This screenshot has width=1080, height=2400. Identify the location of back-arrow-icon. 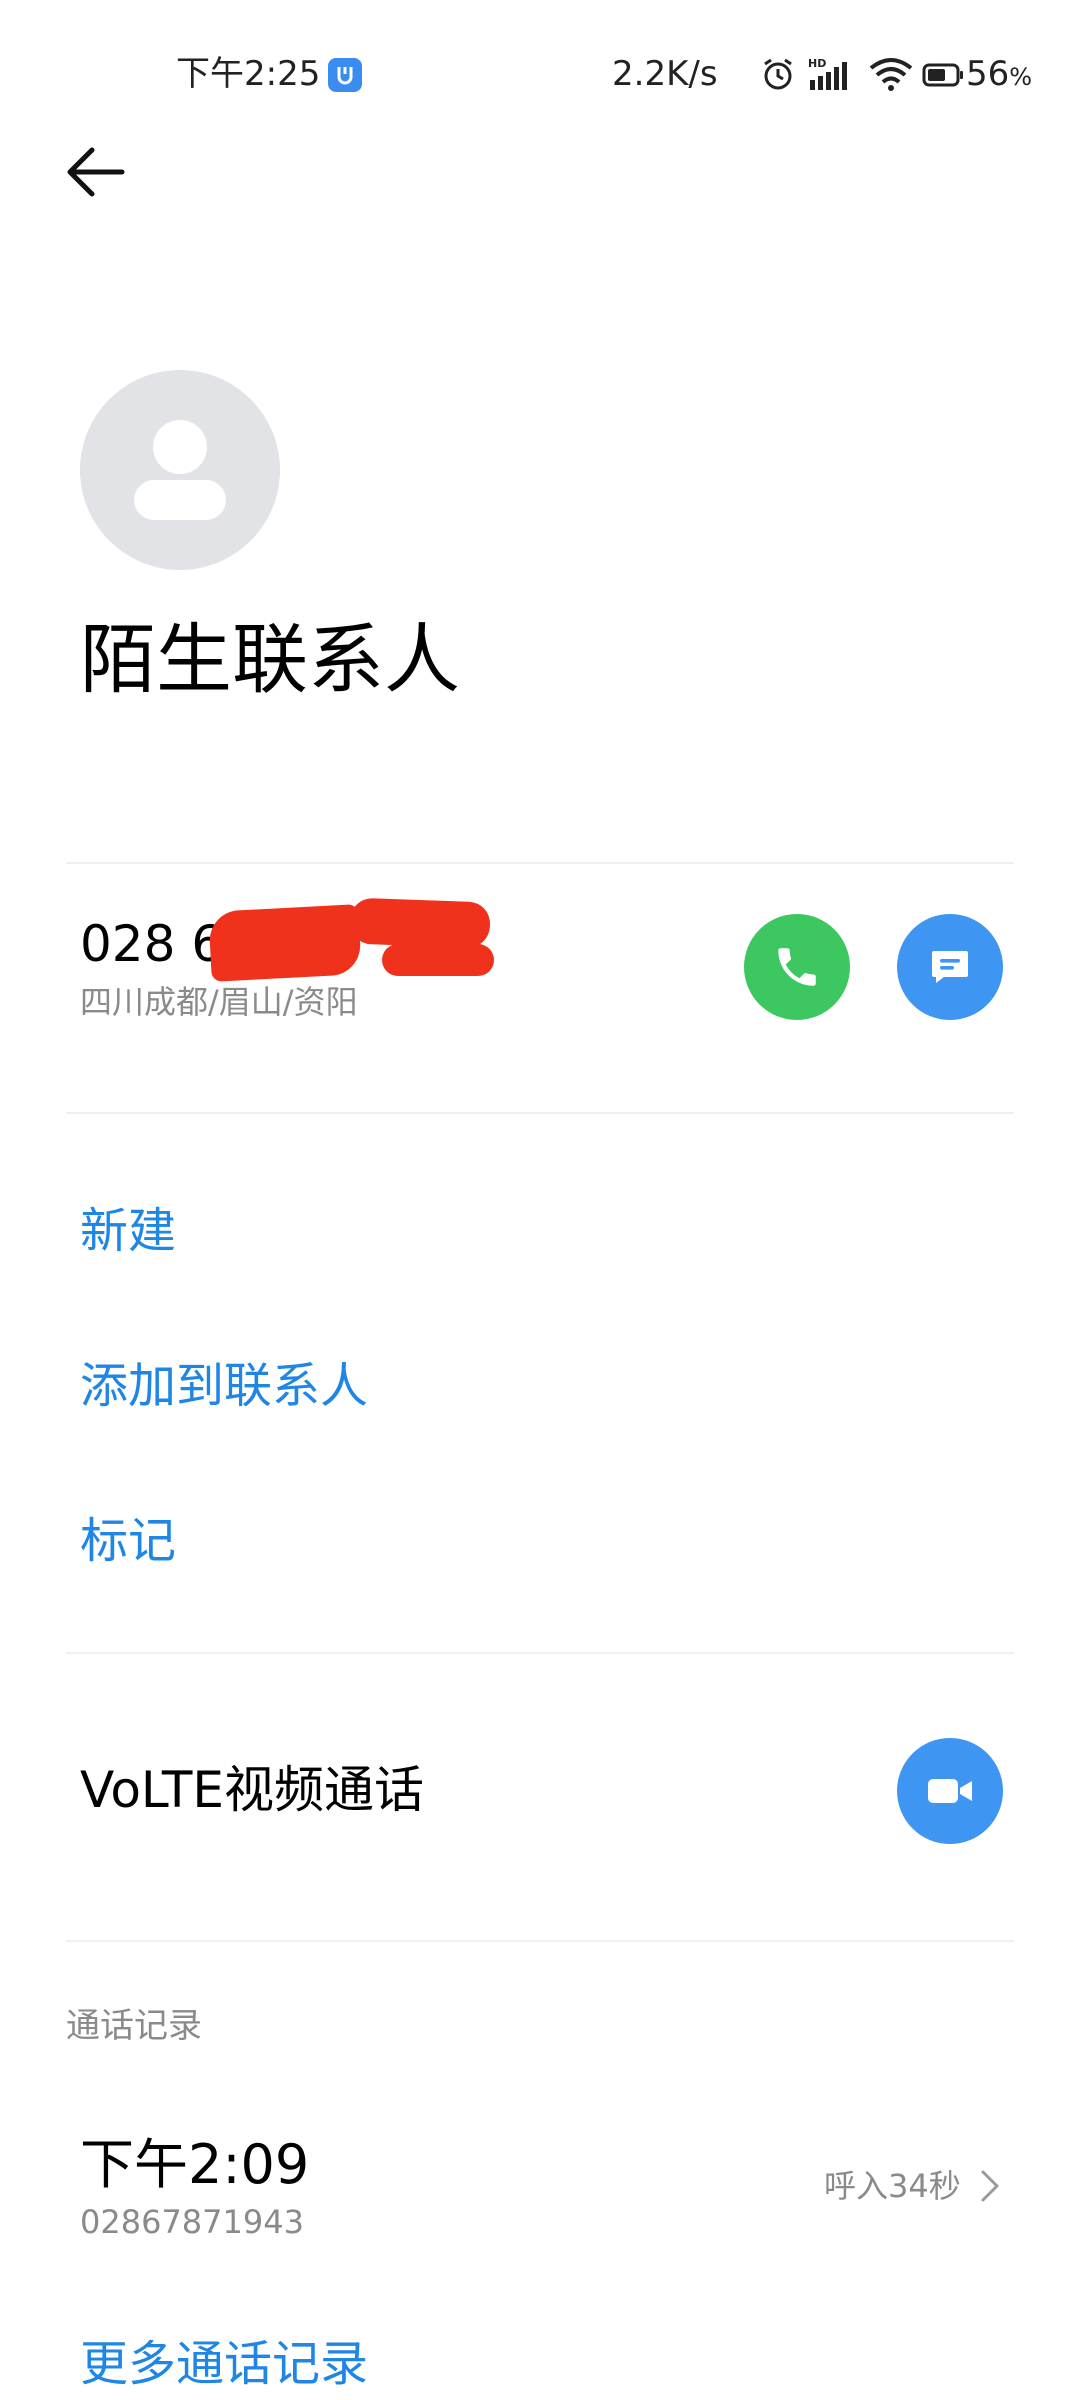
(96, 172).